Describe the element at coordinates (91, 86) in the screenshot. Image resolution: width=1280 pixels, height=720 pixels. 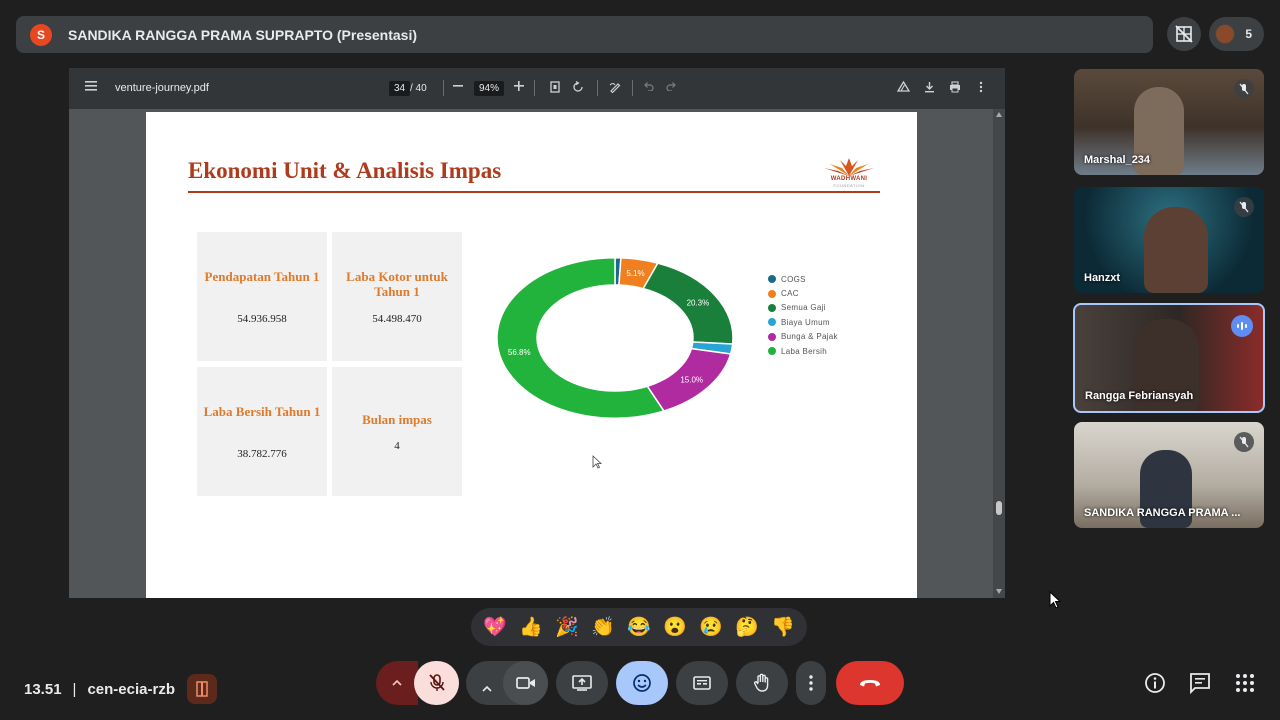
I see `menu-icon` at that location.